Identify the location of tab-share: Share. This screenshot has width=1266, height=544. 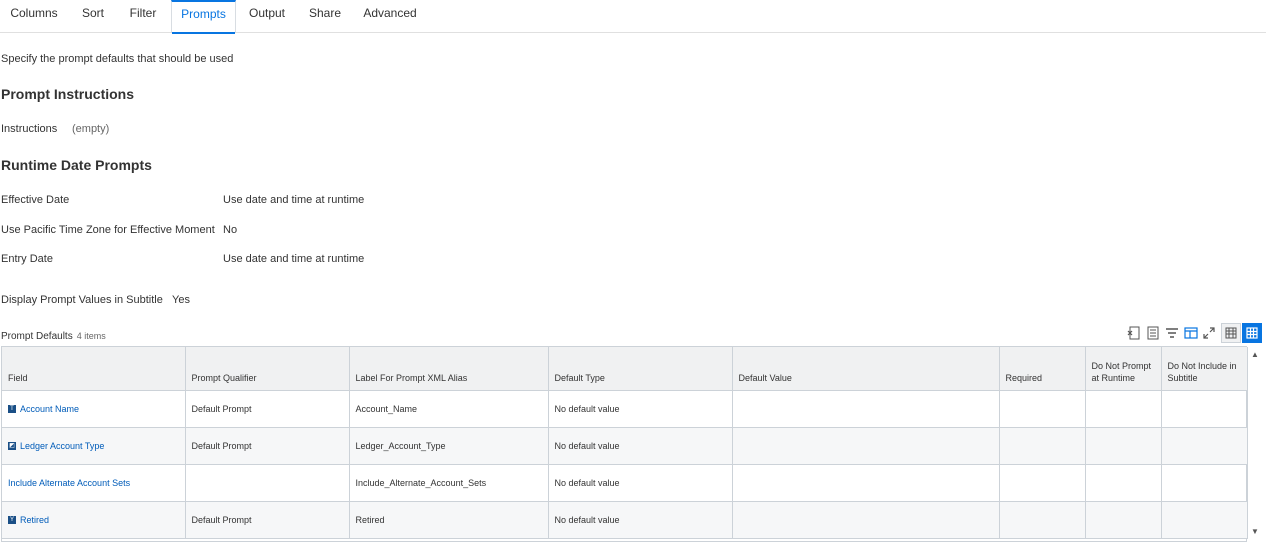
(325, 16).